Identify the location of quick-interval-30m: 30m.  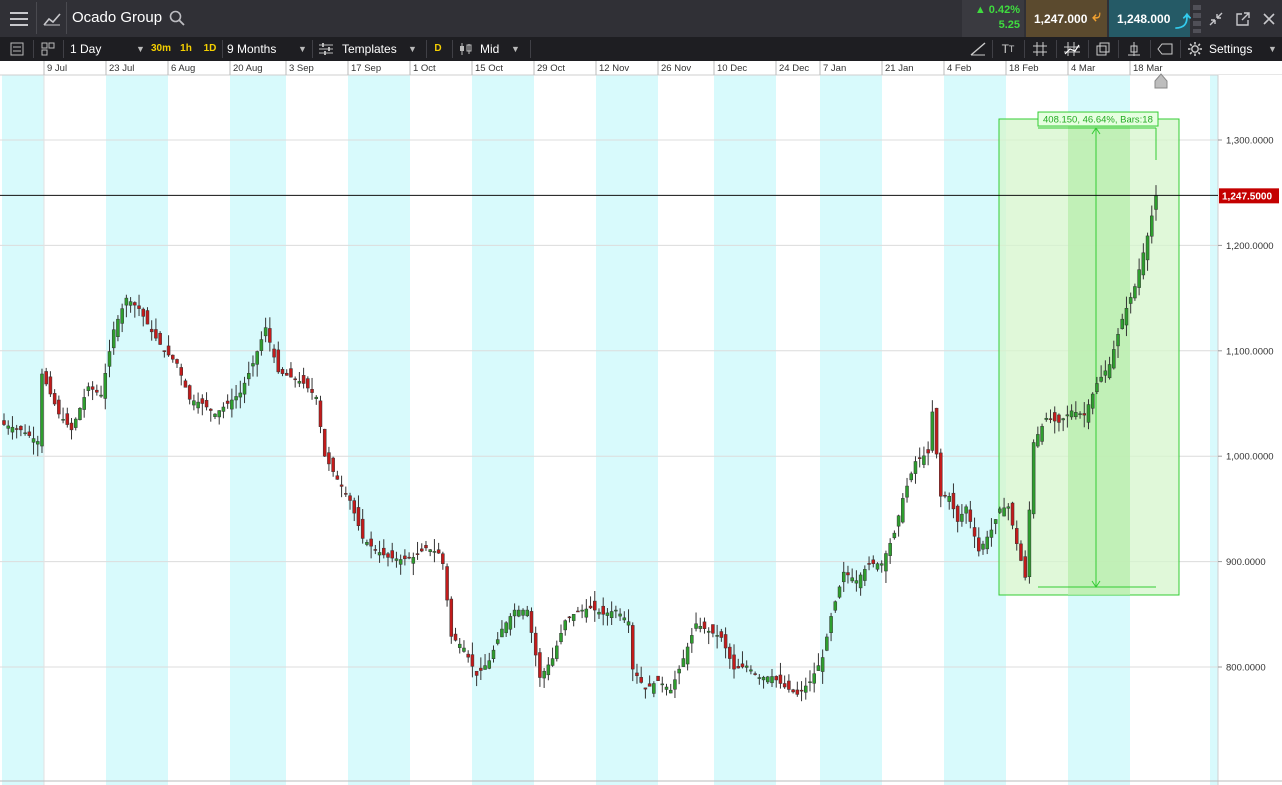
(161, 49).